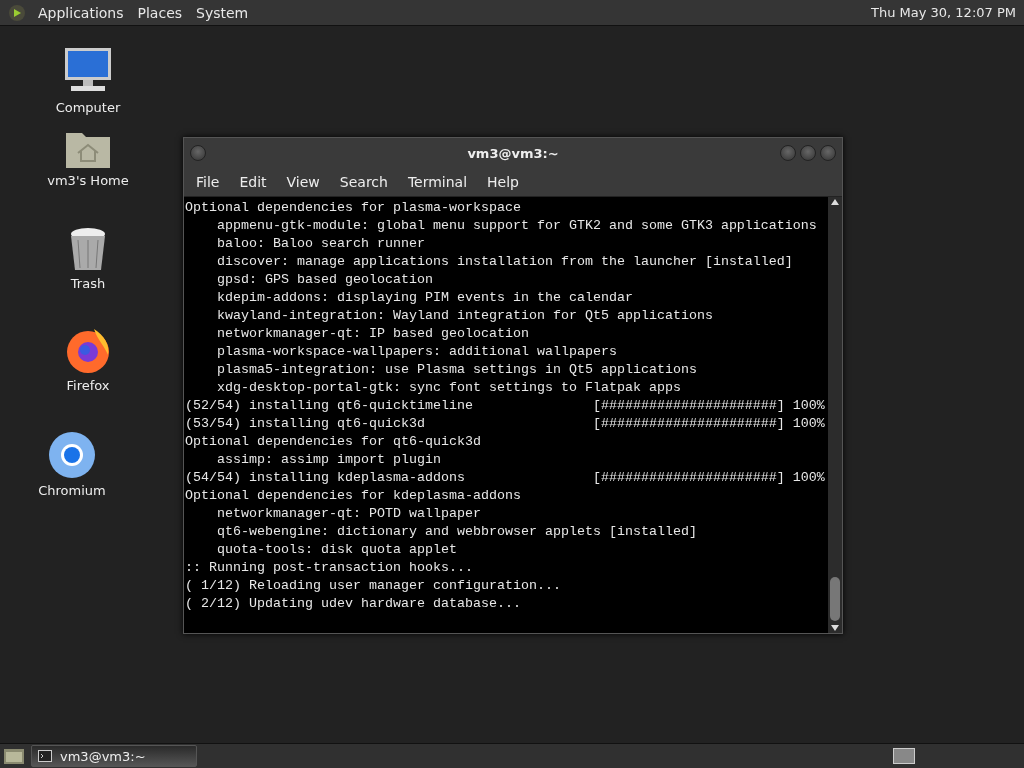 Image resolution: width=1024 pixels, height=768 pixels. What do you see at coordinates (325, 280) in the screenshot?
I see `terminal-line: gpsd: GPS based geolocation` at bounding box center [325, 280].